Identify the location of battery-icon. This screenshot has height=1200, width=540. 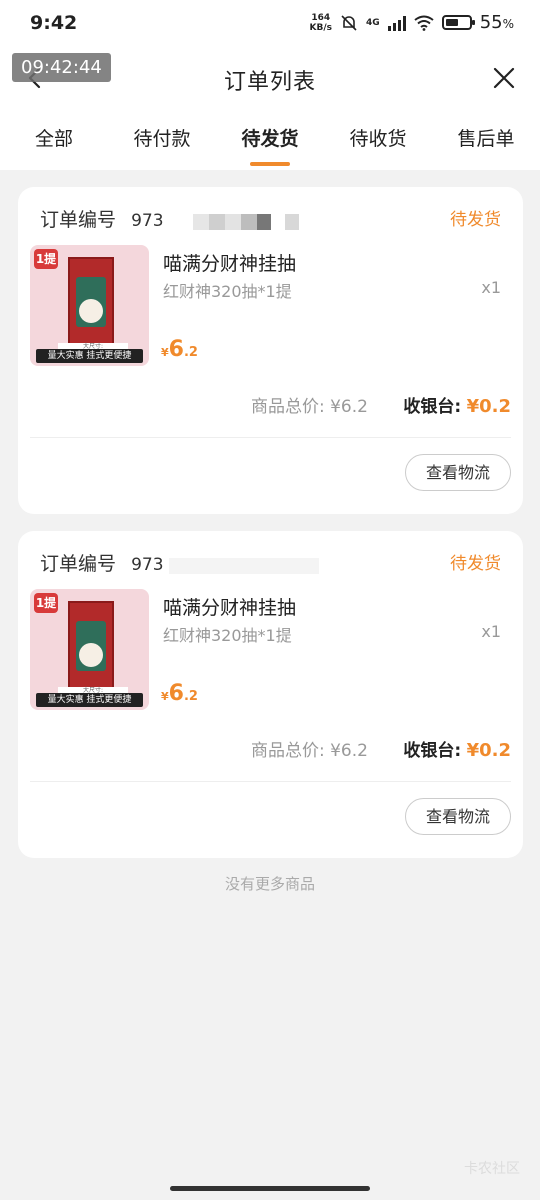
(458, 22).